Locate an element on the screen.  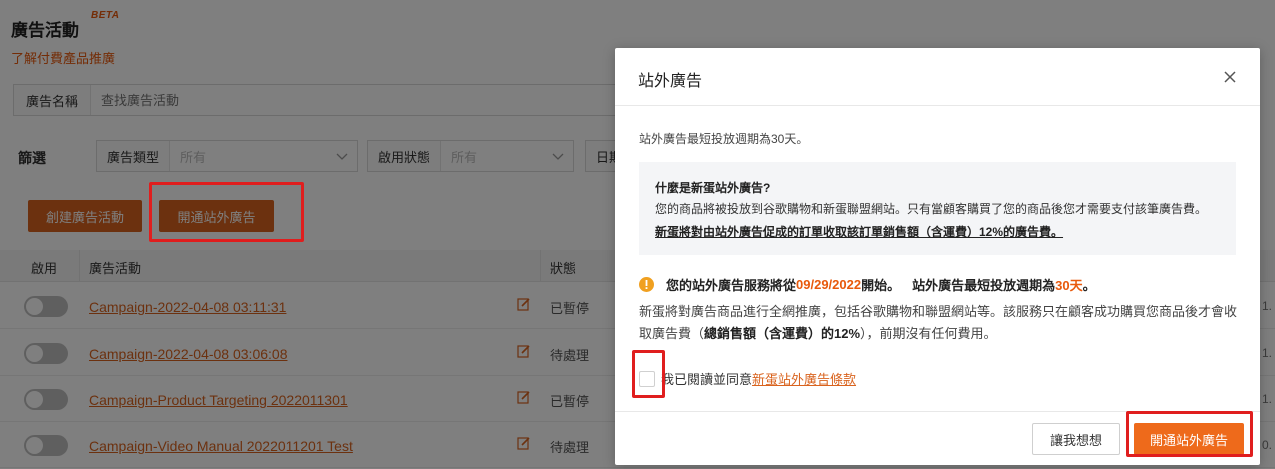
agree-terms-row: 我已閱讀並同意 新蛋站外廣告條款 is located at coordinates (747, 378).